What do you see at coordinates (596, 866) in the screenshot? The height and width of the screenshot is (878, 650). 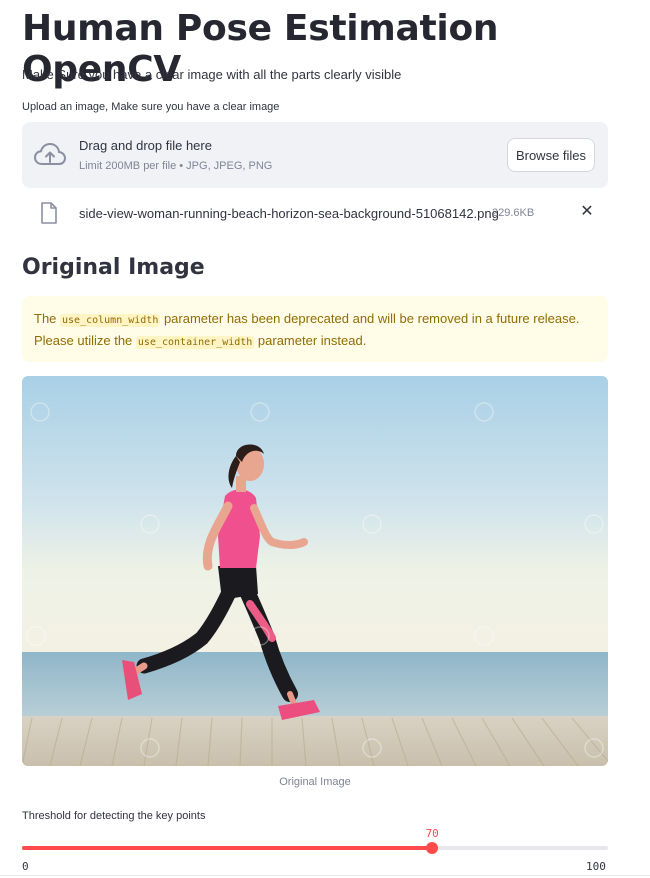 I see `slider-max-label: 100` at bounding box center [596, 866].